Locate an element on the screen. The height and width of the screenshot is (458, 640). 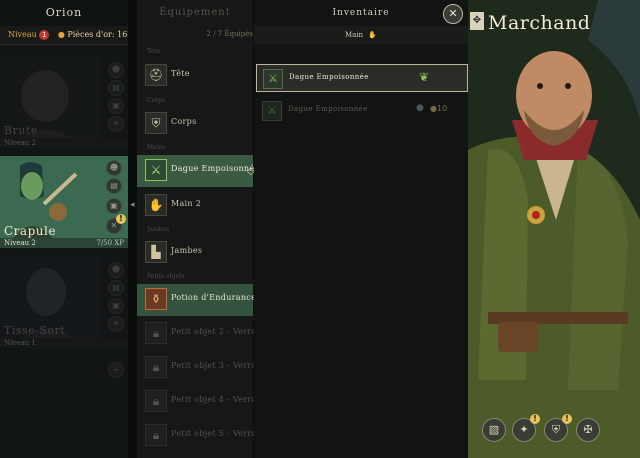
party-title: Orion is located at coordinates (64, 13).